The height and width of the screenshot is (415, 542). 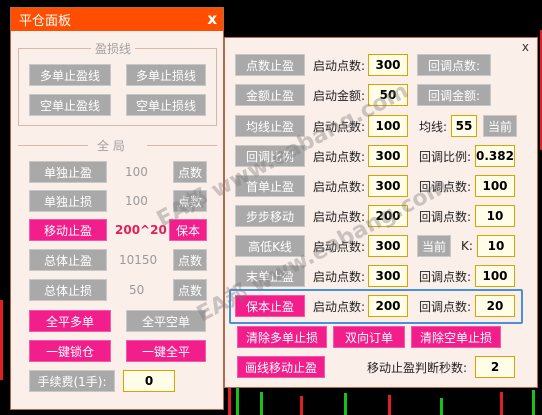 What do you see at coordinates (495, 306) in the screenshot?
I see `retrace-points-input: 20` at bounding box center [495, 306].